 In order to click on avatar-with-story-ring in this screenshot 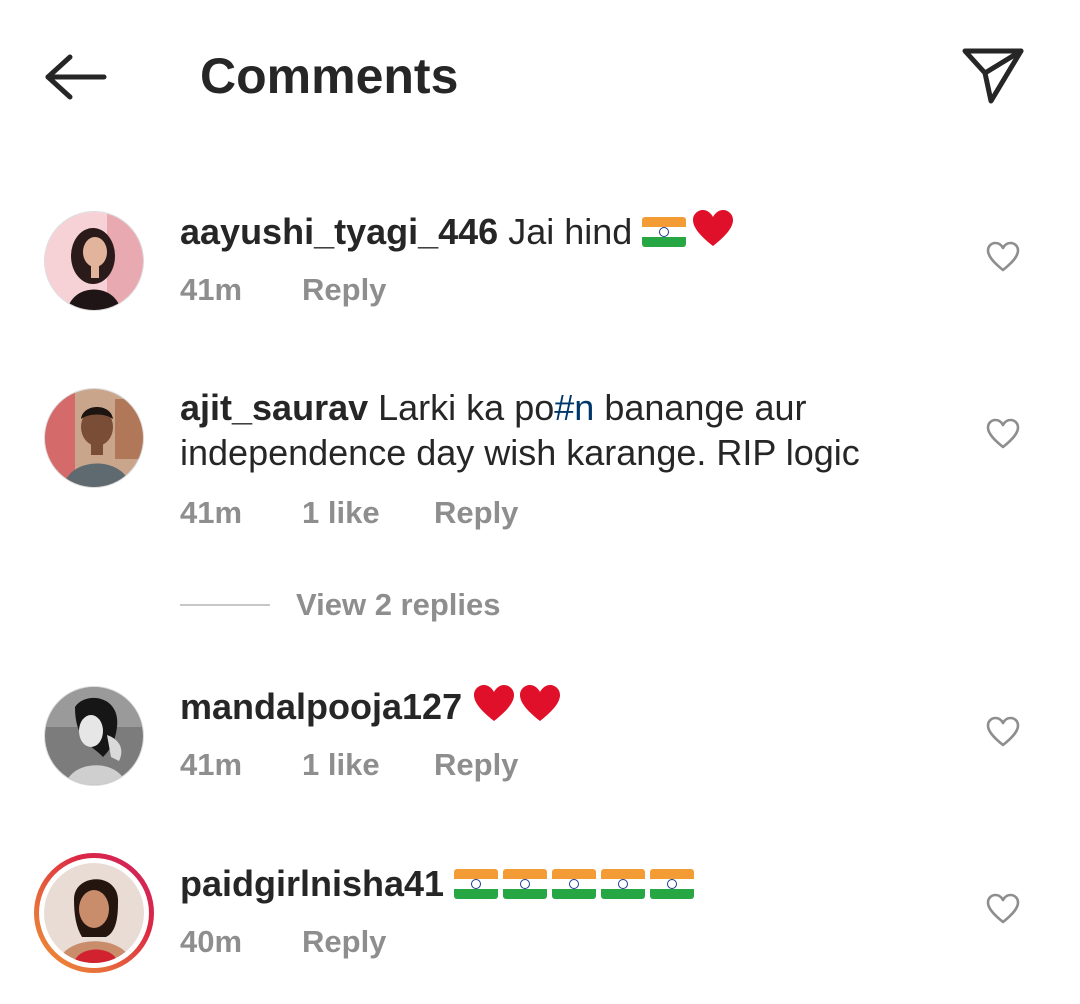, I will do `click(94, 913)`.